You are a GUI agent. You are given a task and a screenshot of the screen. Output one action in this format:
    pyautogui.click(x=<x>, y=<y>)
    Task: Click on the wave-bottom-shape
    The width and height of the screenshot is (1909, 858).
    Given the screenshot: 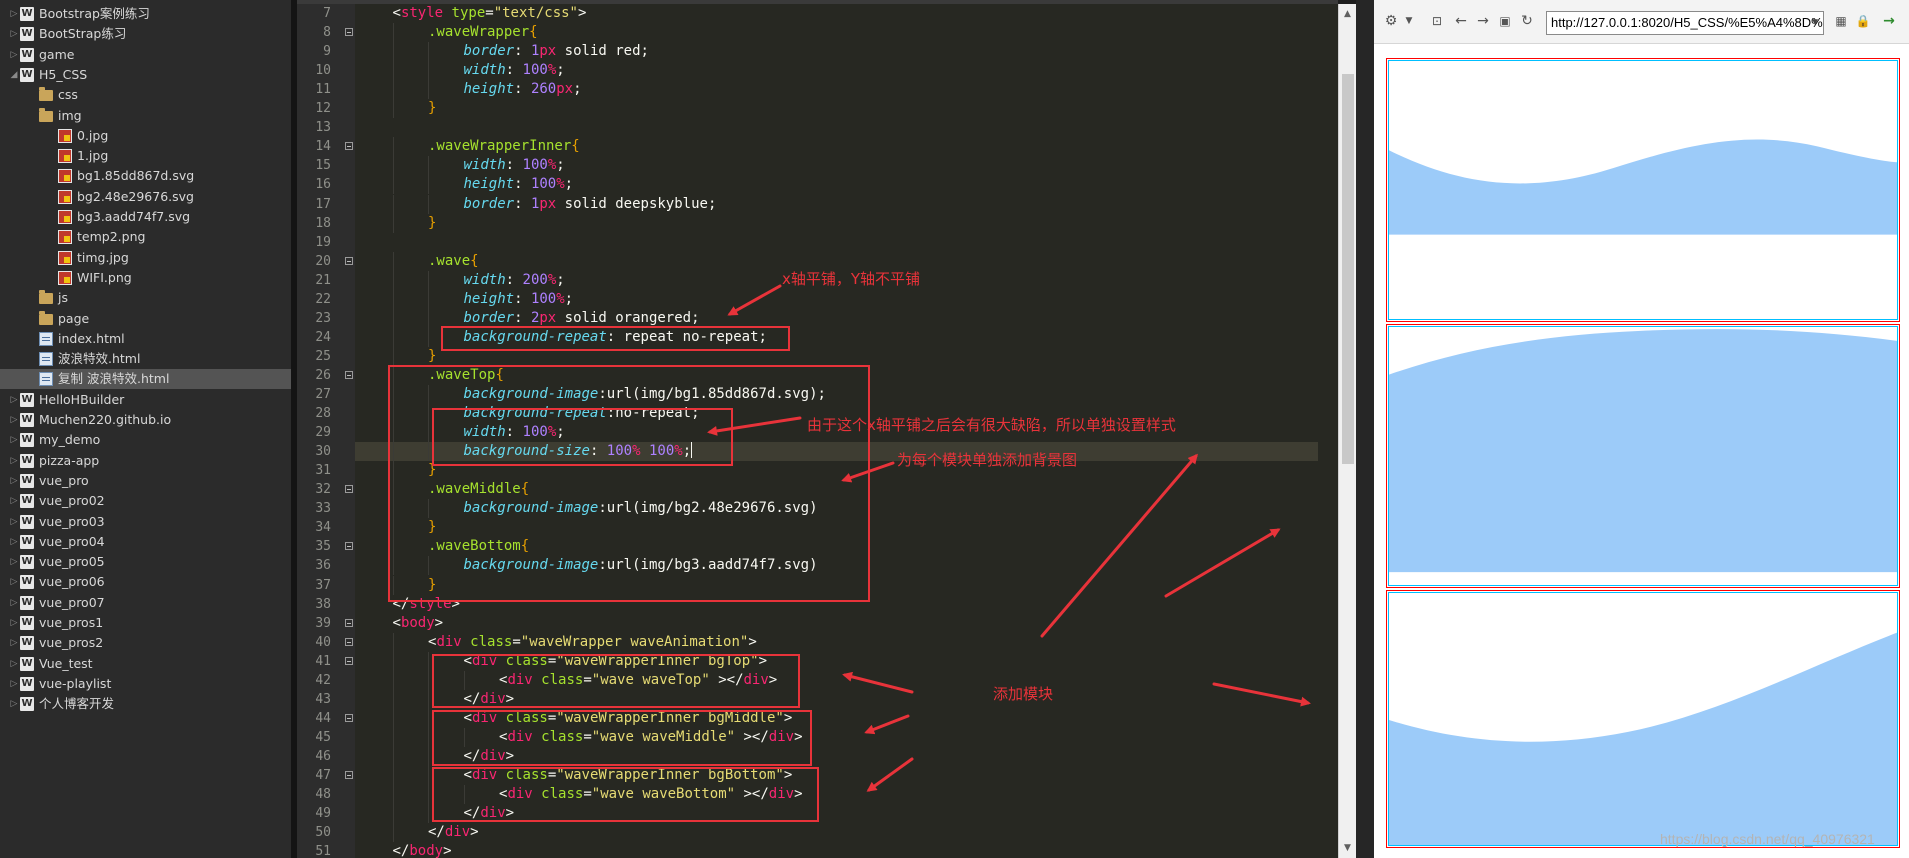 What is the action you would take?
    pyautogui.click(x=1643, y=738)
    